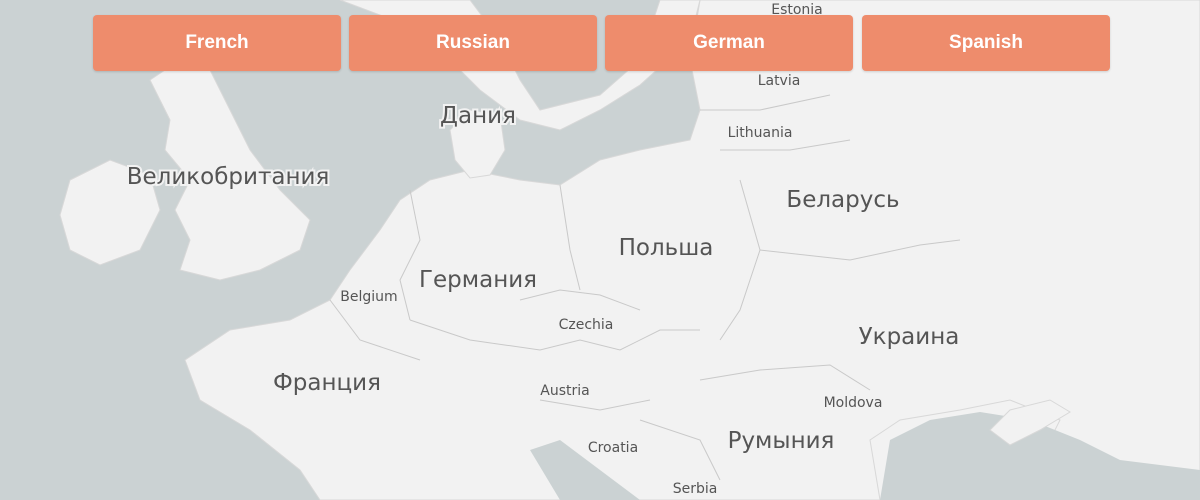 The height and width of the screenshot is (500, 1200). I want to click on label-france: Франция, so click(327, 383).